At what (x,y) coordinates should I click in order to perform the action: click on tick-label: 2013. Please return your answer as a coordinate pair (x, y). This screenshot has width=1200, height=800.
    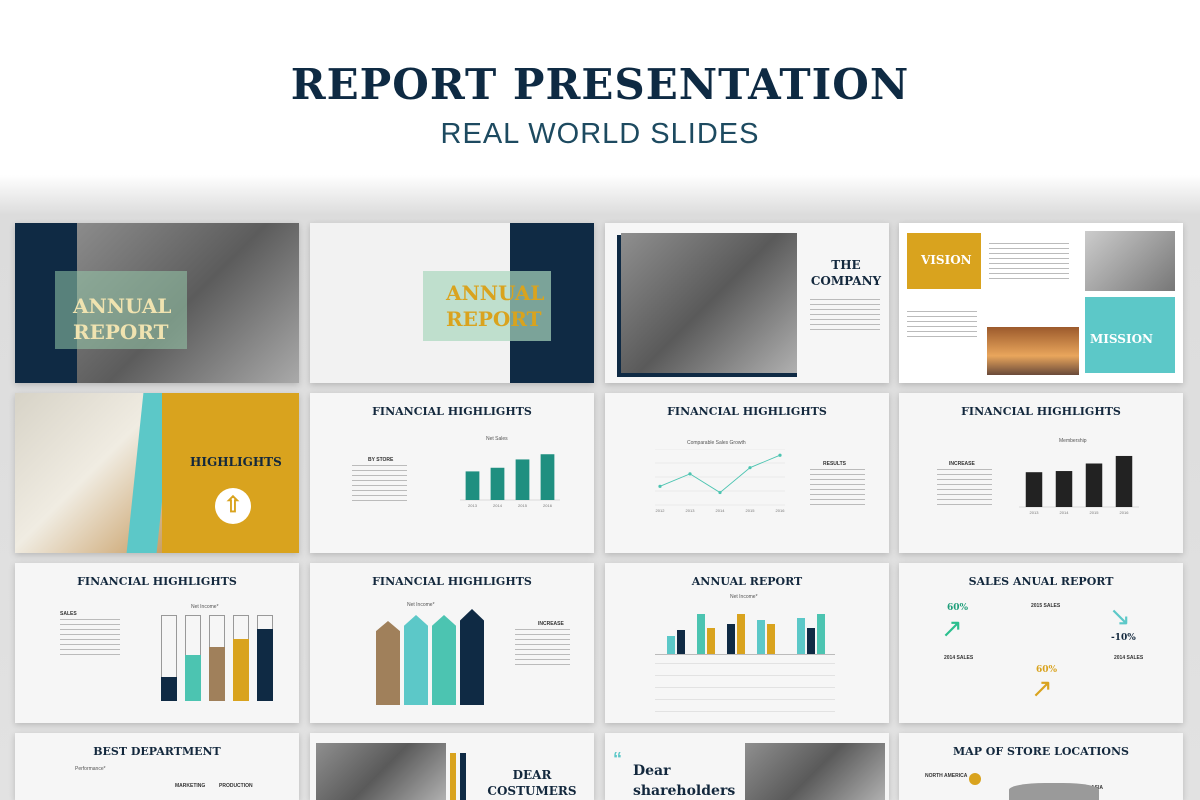
    Looking at the image, I should click on (473, 505).